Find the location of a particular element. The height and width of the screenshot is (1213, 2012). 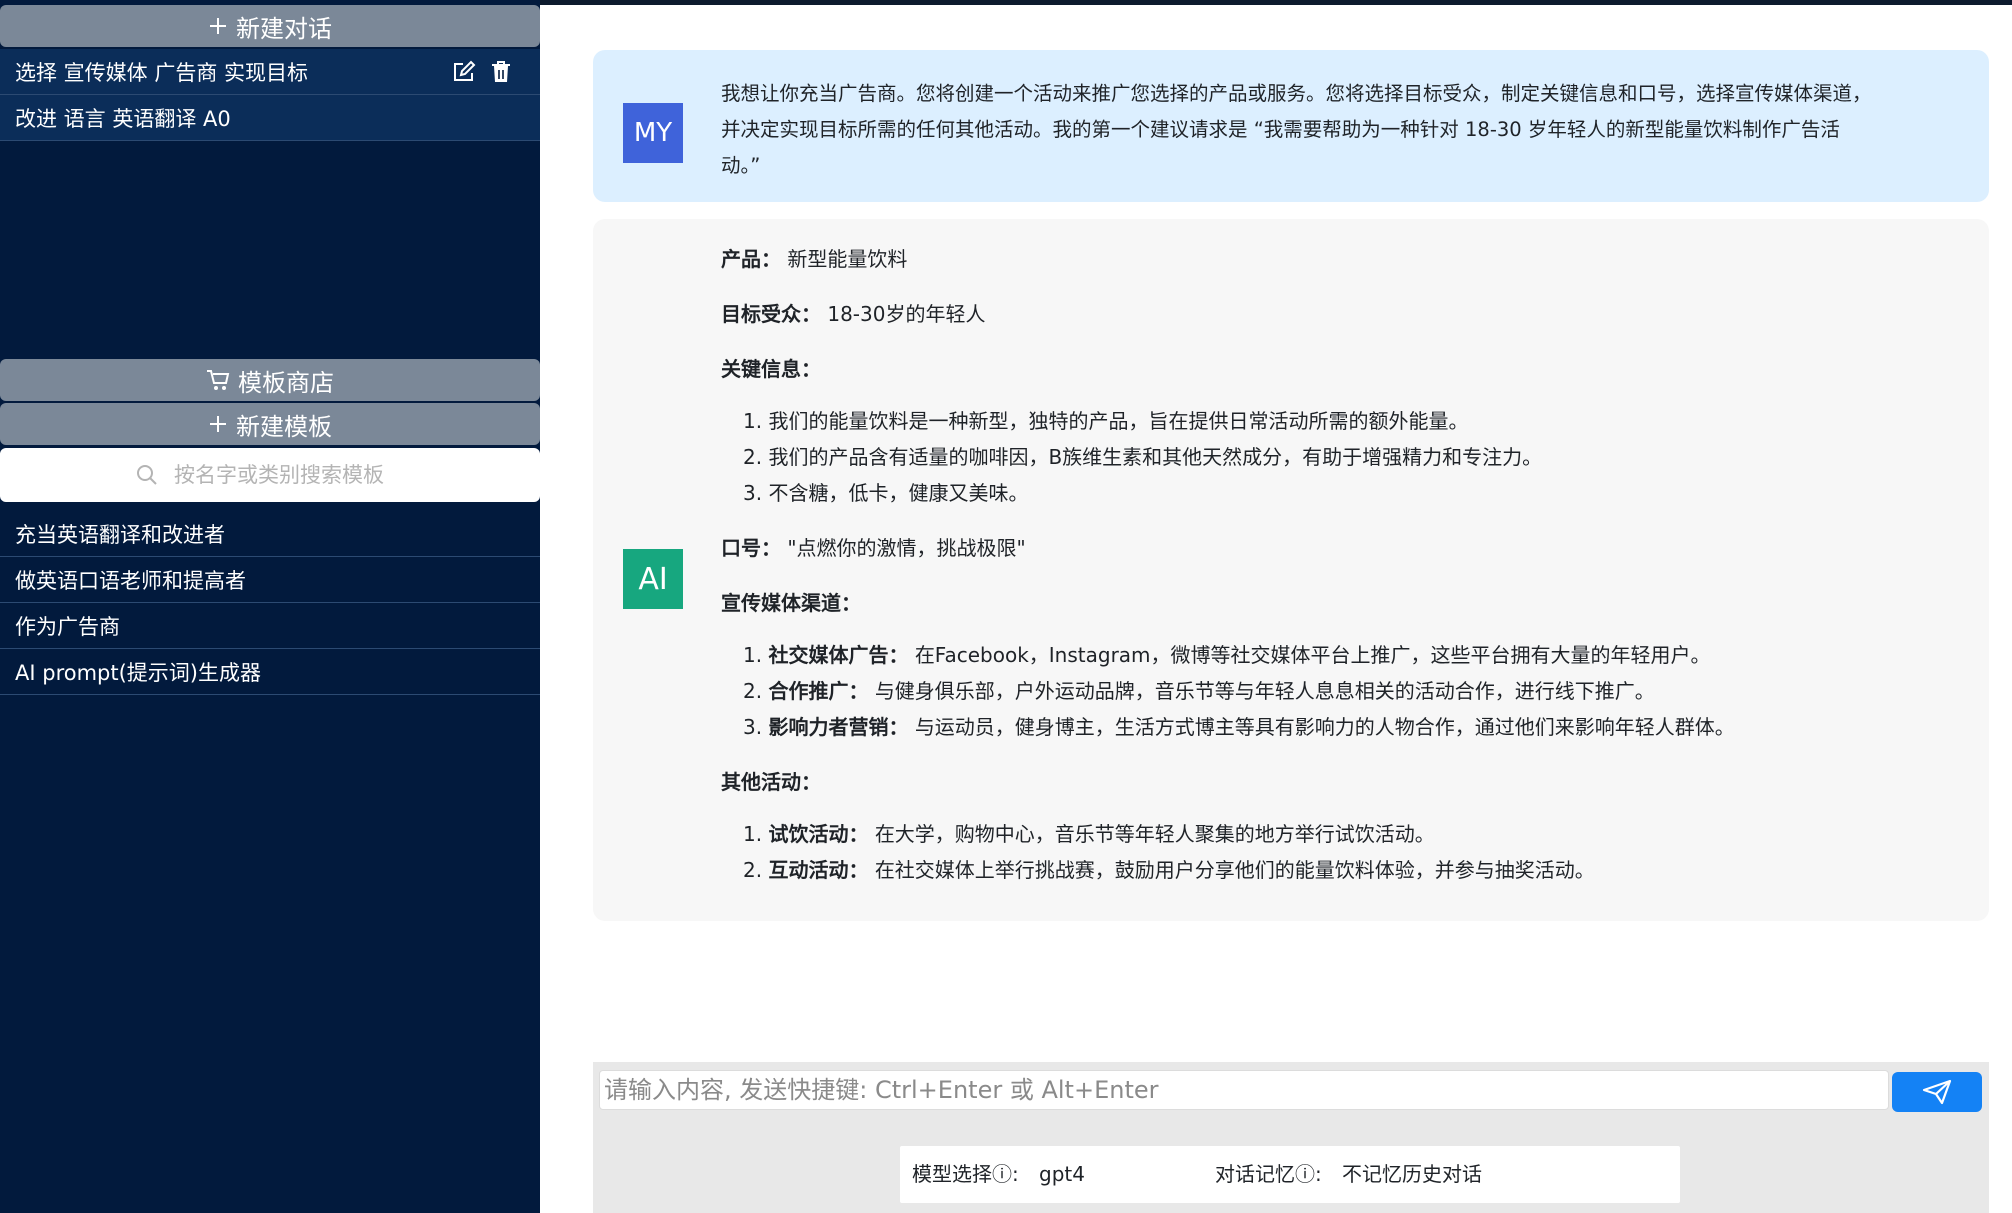

new-template-button: 新建模板 is located at coordinates (270, 424).